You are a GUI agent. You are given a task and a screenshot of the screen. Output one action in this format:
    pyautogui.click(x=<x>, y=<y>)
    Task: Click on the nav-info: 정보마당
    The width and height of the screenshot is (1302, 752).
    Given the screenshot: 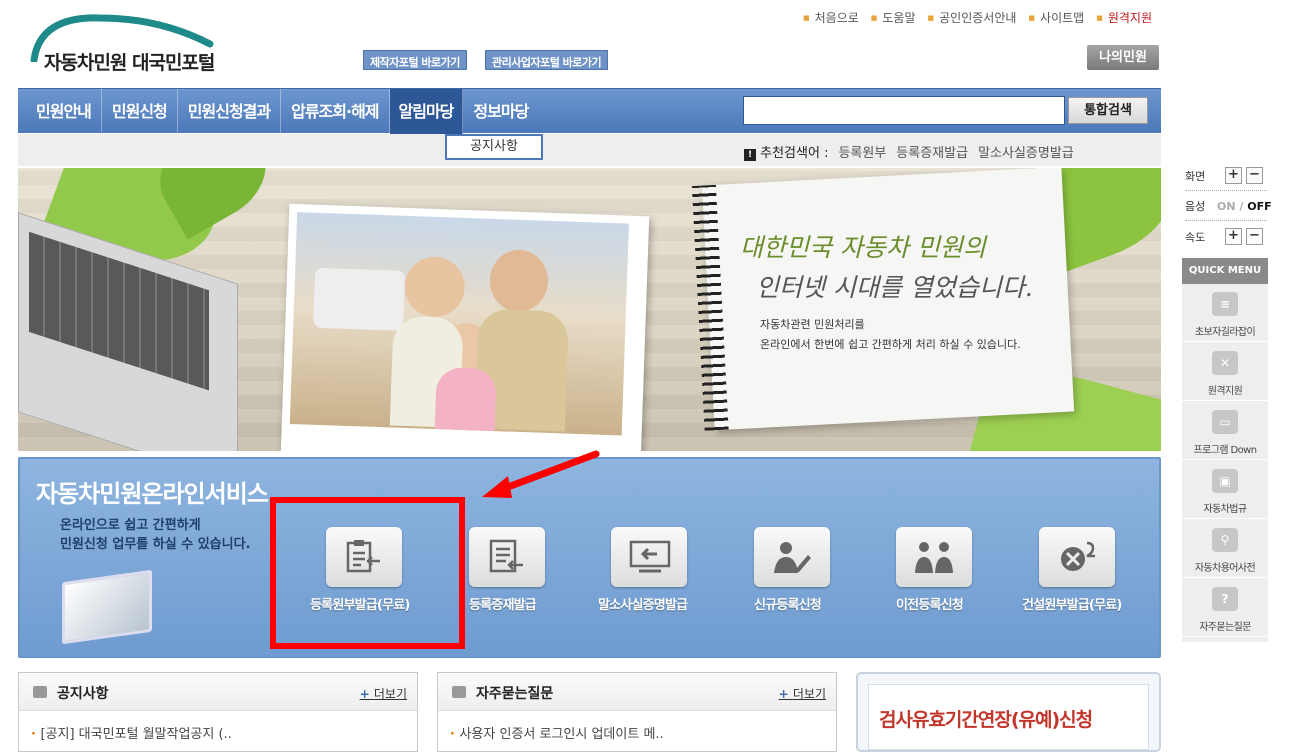 What is the action you would take?
    pyautogui.click(x=500, y=111)
    